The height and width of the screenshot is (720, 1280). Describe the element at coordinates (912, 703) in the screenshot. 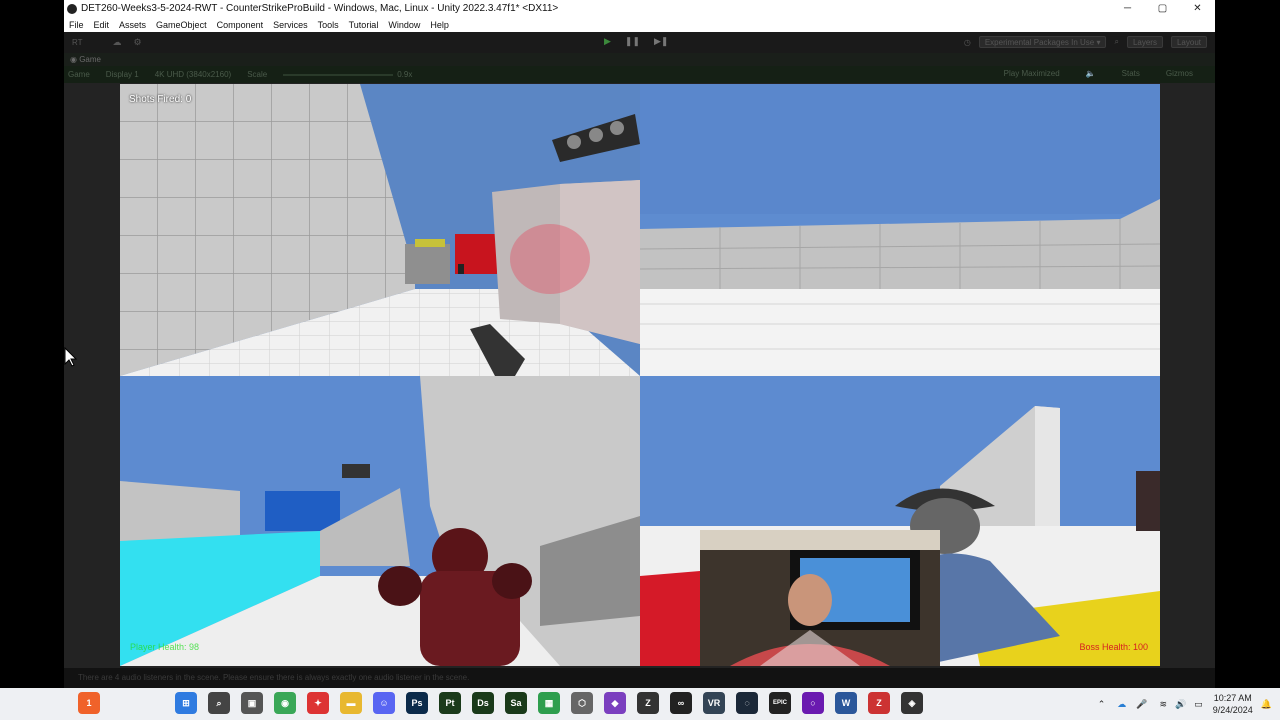

I see `taskbar-unity-icon: ◈` at that location.